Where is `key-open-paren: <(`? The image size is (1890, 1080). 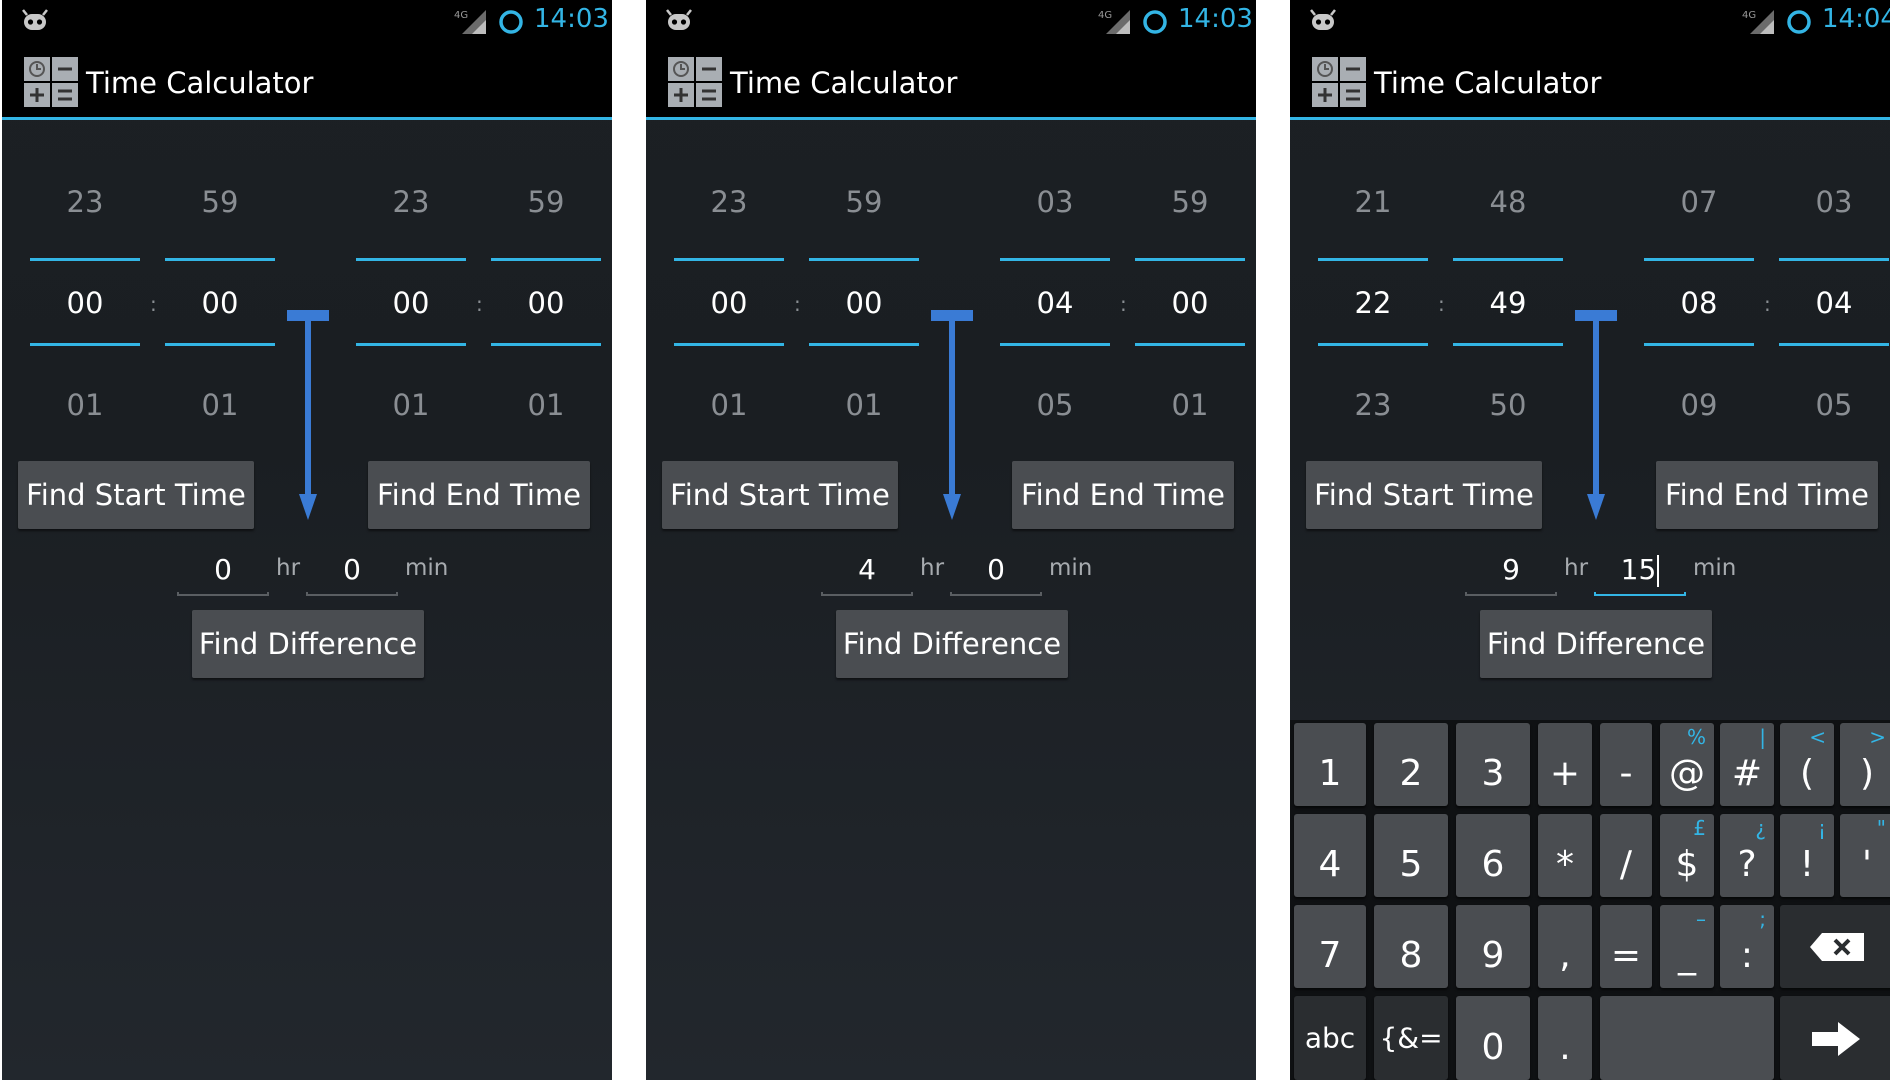 key-open-paren: <( is located at coordinates (1807, 764).